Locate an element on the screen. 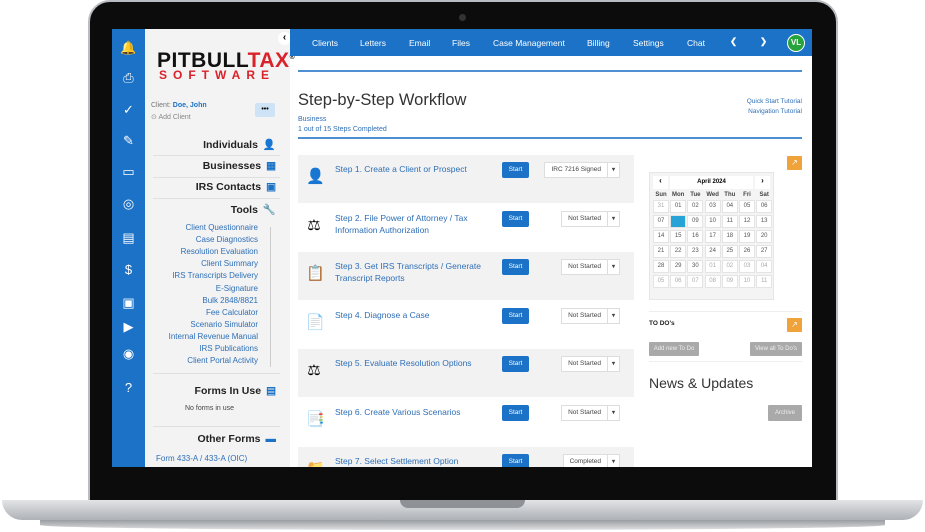 The image size is (925, 532). quick-start-tutorial-link: Quick Start Tutorial is located at coordinates (774, 101).